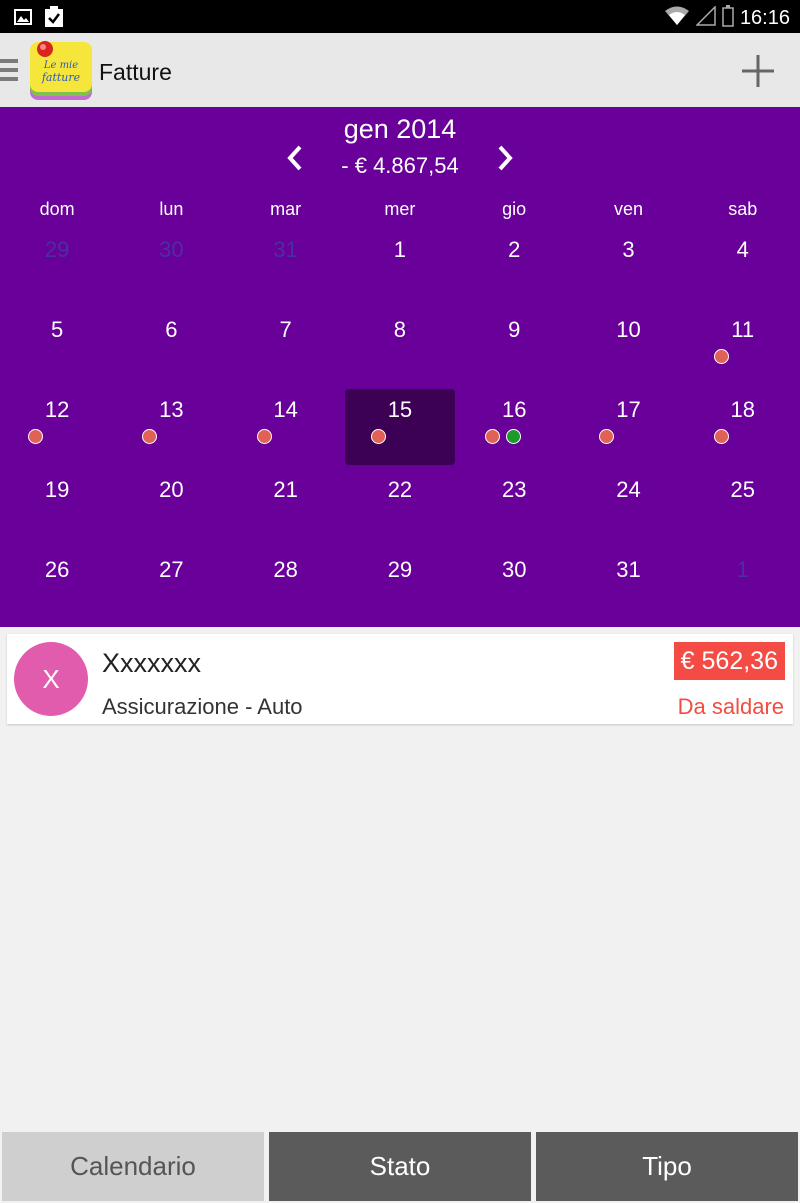 This screenshot has height=1203, width=800. I want to click on day-number: 23, so click(514, 489).